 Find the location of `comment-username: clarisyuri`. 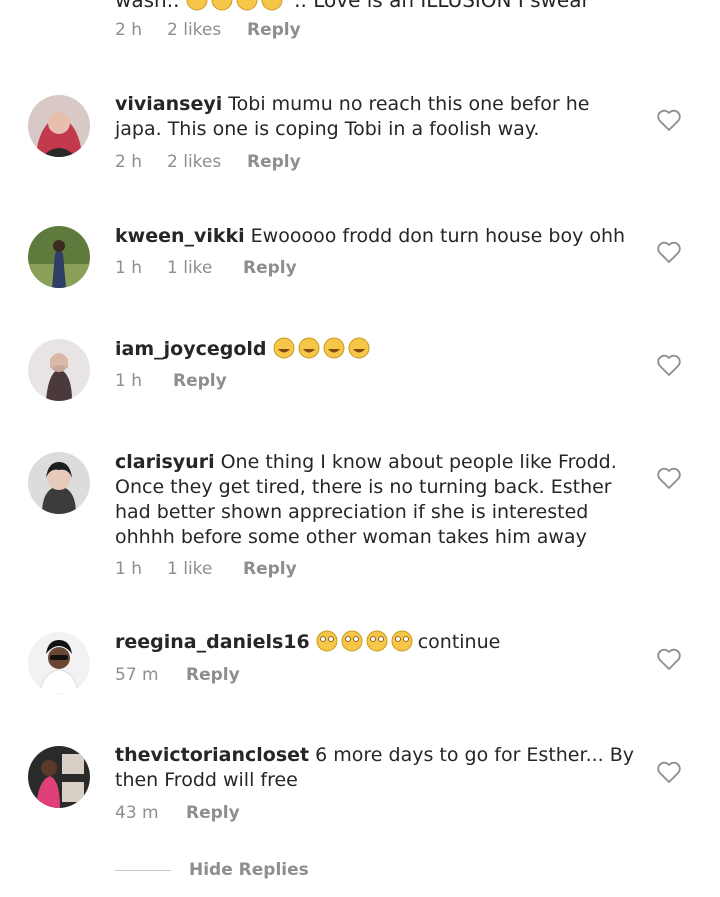

comment-username: clarisyuri is located at coordinates (165, 462).